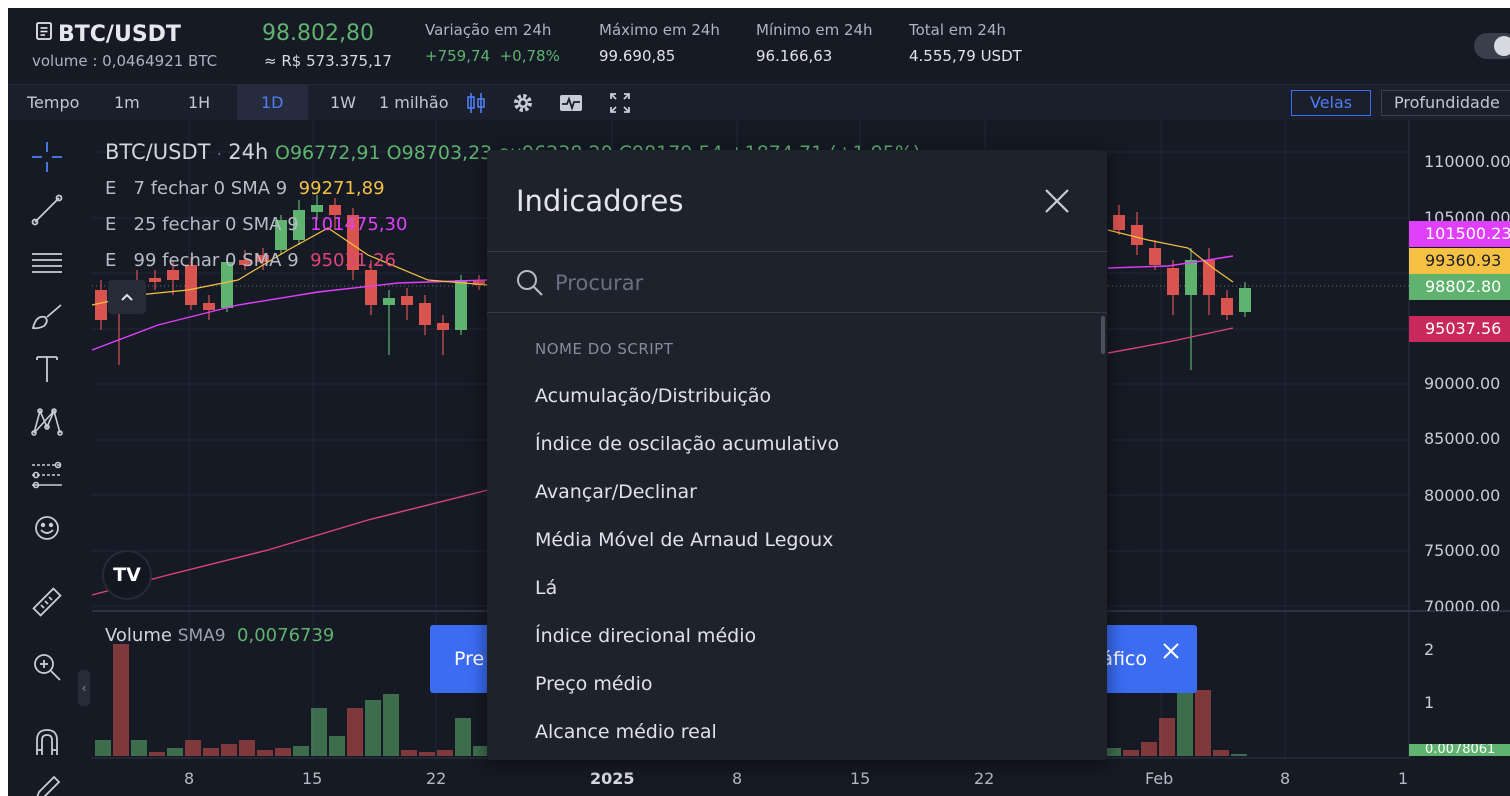  Describe the element at coordinates (805, 492) in the screenshot. I see `script-item: Avançar/Declinar` at that location.